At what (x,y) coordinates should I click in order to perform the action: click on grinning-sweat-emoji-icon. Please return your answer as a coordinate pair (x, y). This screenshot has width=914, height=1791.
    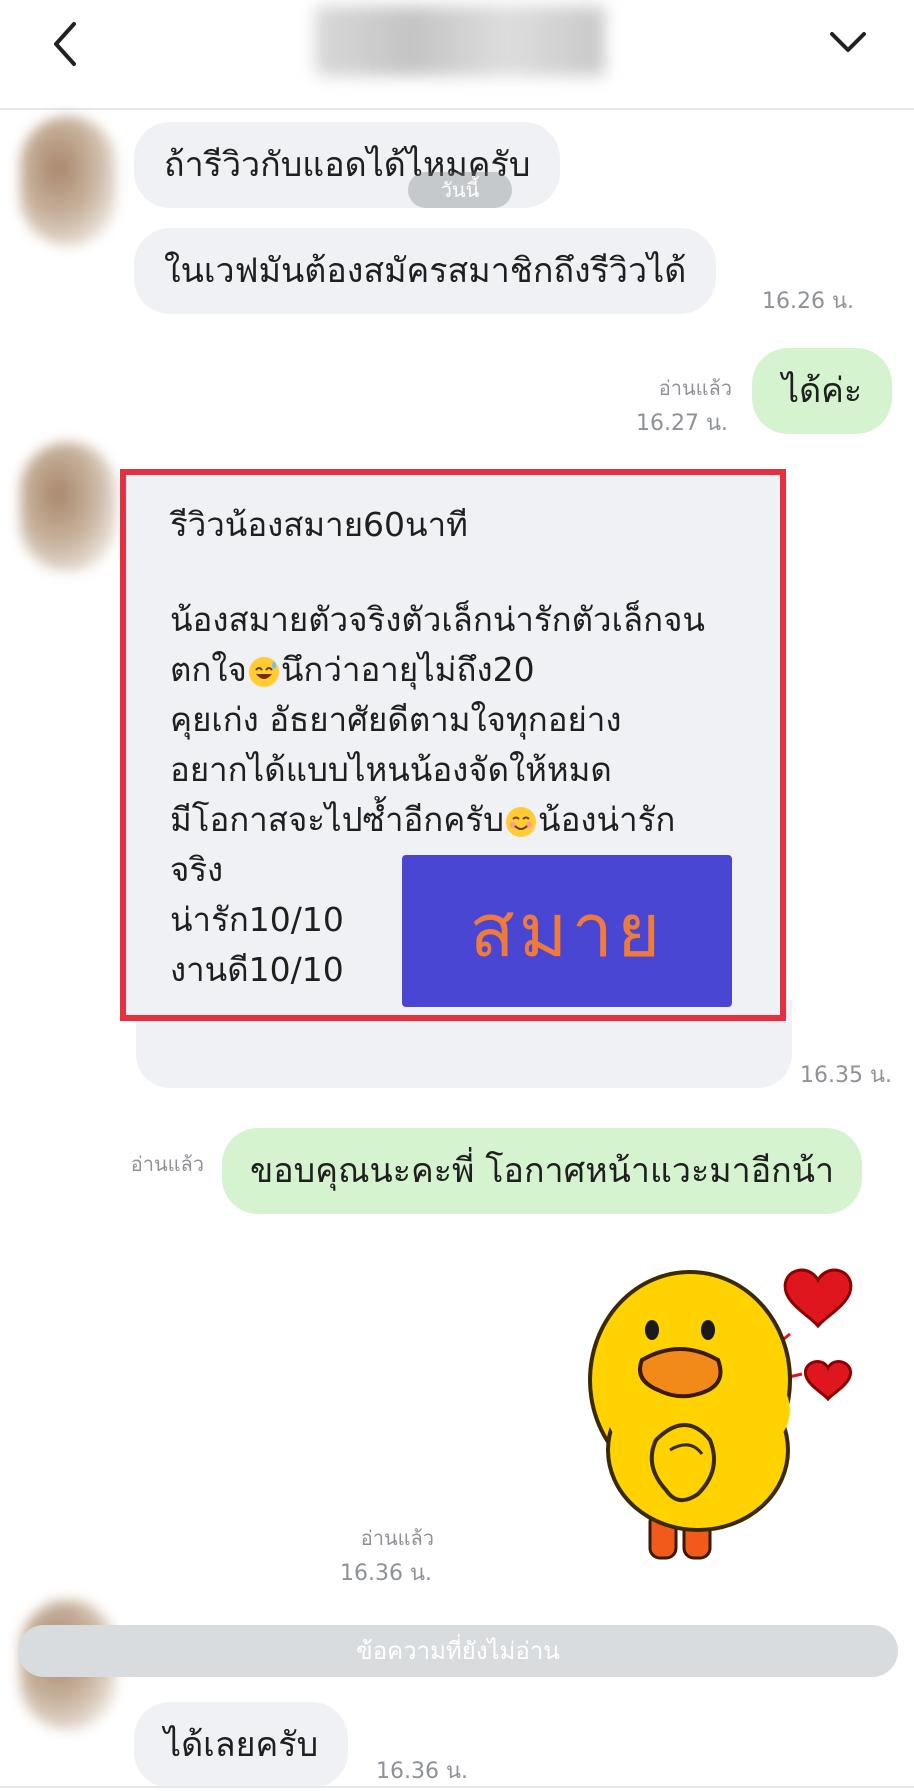
    Looking at the image, I should click on (263, 671).